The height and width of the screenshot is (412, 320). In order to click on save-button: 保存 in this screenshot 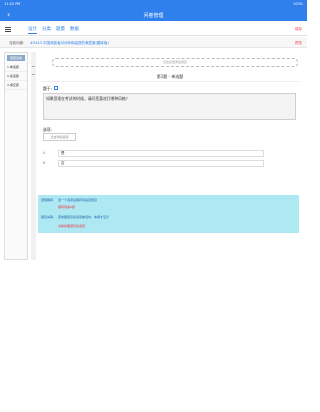, I will do `click(298, 29)`.